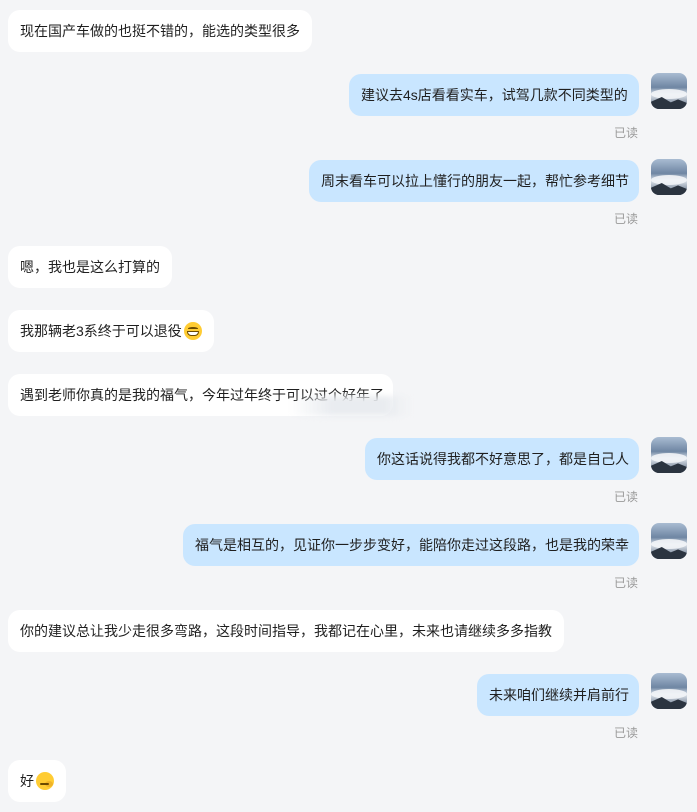  I want to click on message-text: 你的建议总让我少走很多弯路，这段时间指导，我都记在心里，未来也请继续多多指教, so click(286, 631).